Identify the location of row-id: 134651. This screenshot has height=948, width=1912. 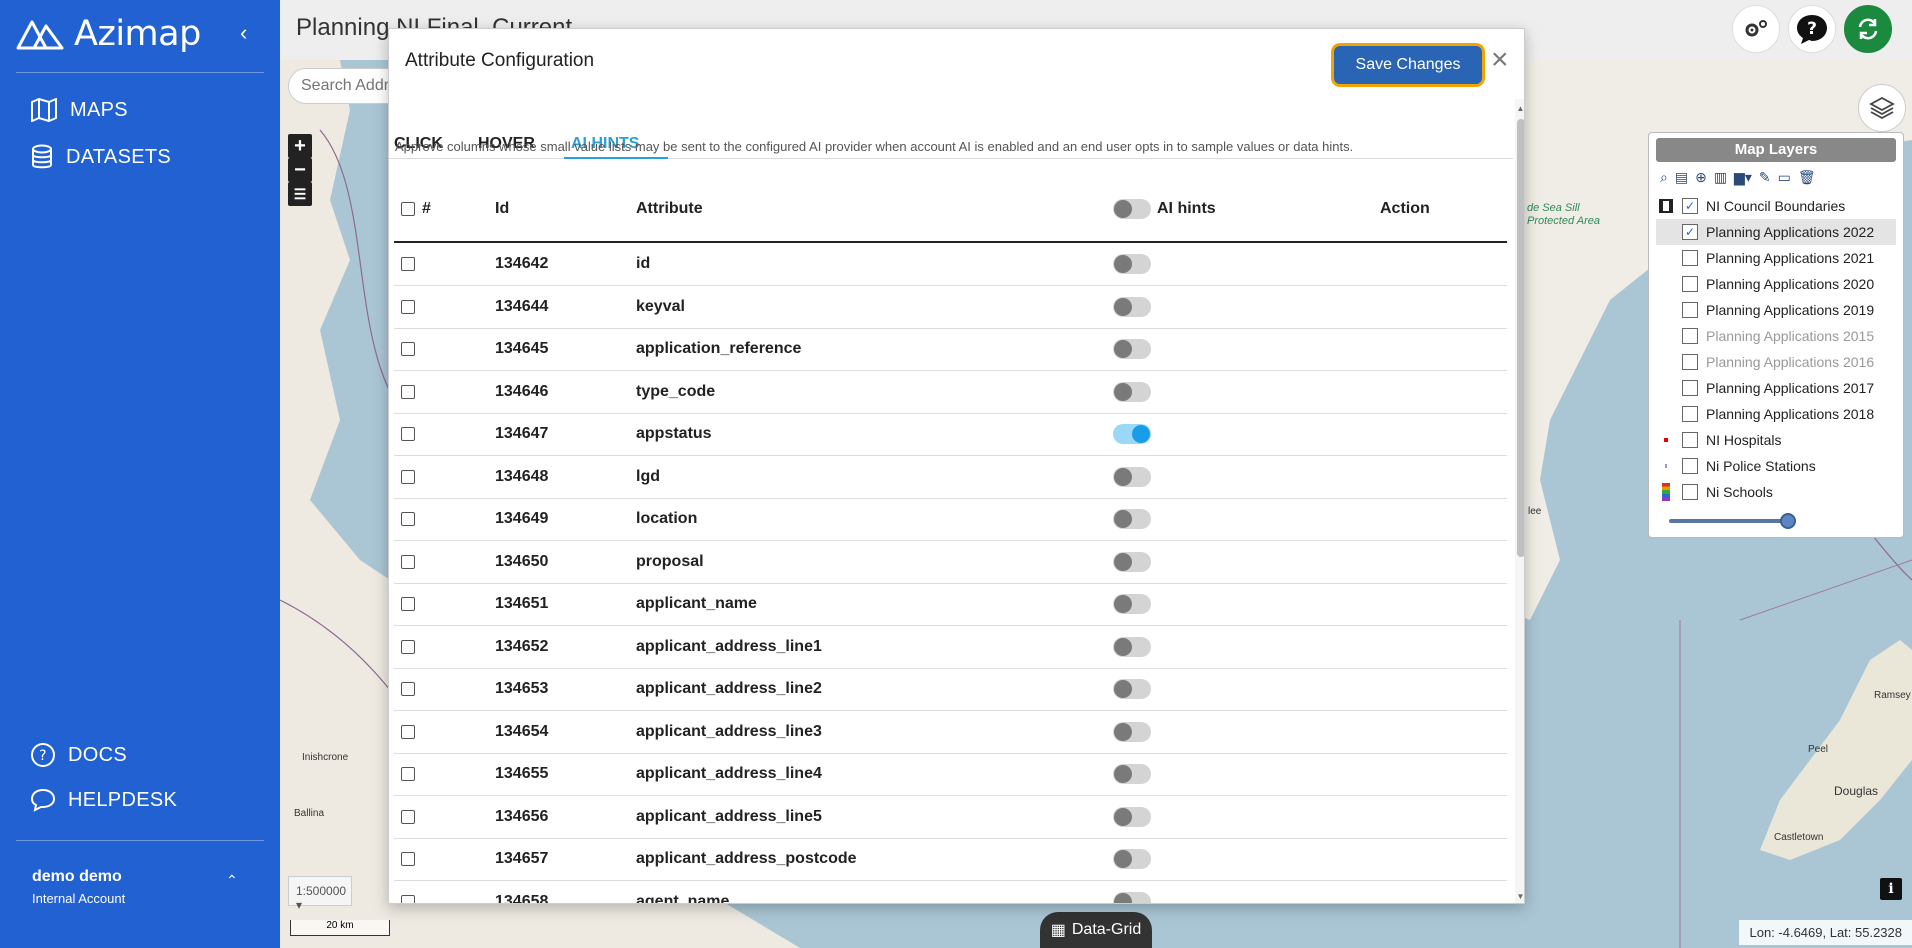
(522, 603).